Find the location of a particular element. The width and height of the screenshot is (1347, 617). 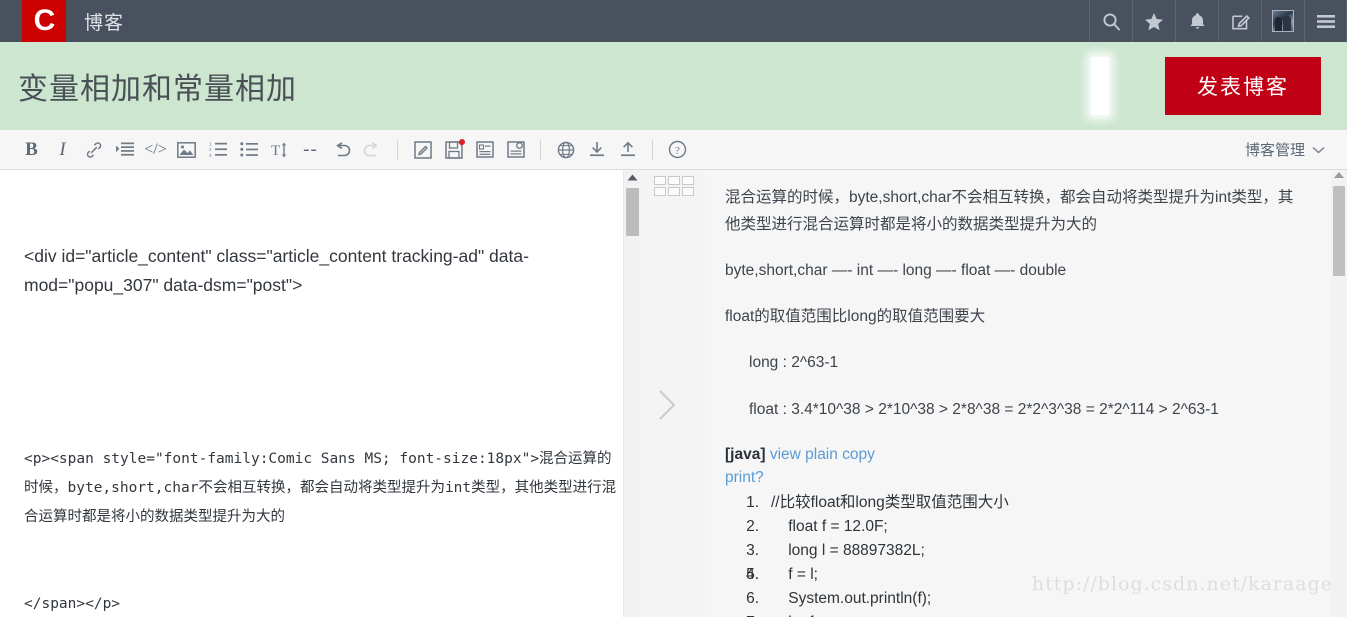

article-icon is located at coordinates (484, 150).